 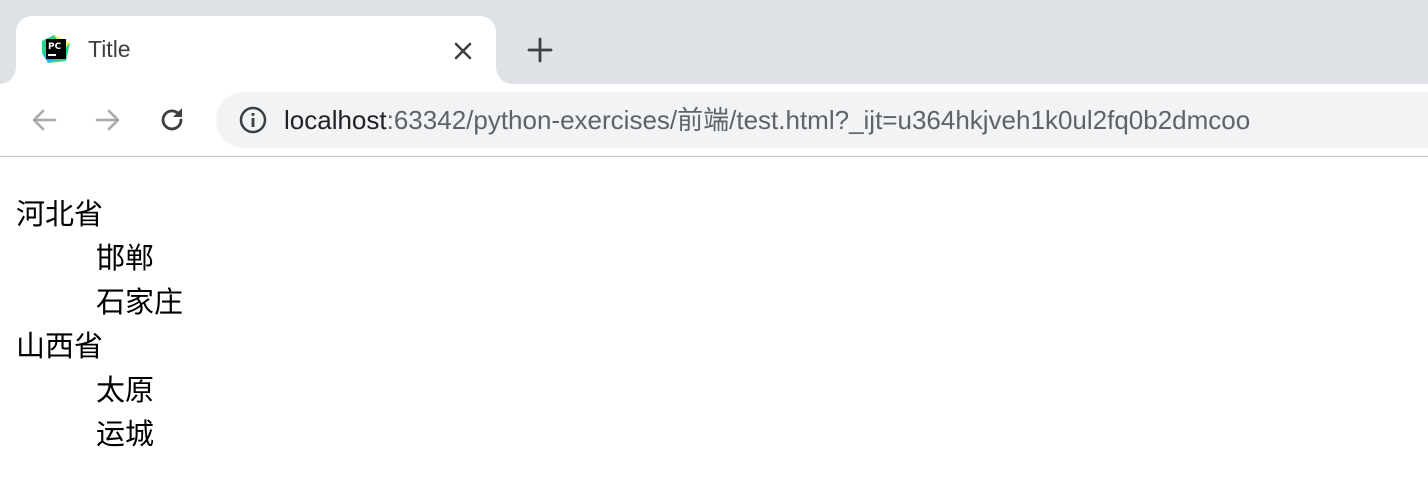 What do you see at coordinates (125, 434) in the screenshot?
I see `city-item: 运城` at bounding box center [125, 434].